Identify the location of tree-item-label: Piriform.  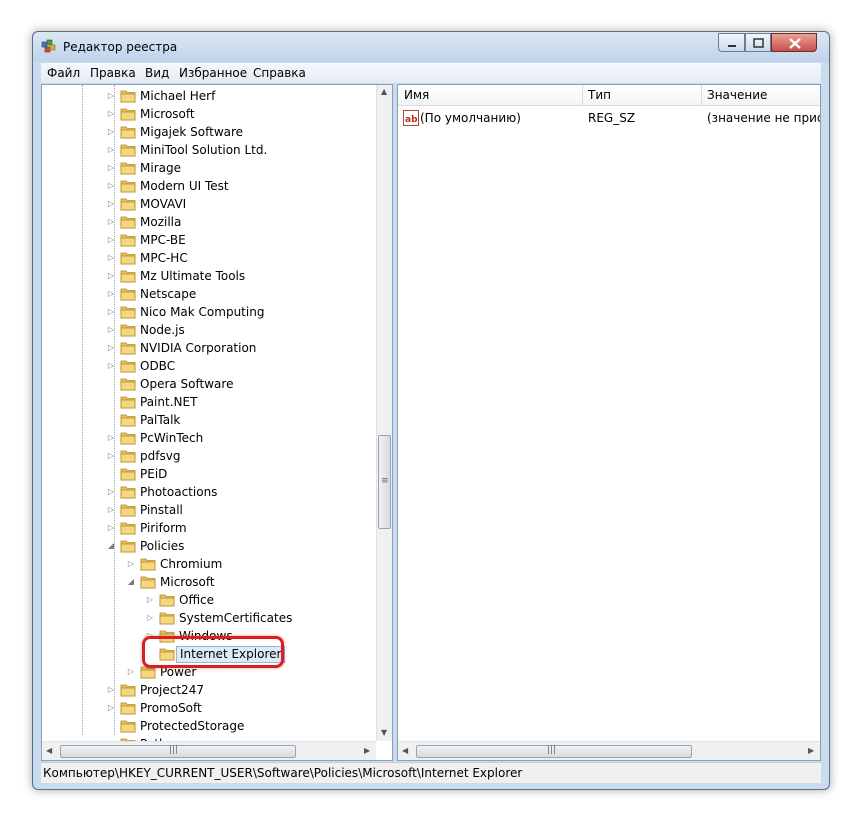
(163, 528).